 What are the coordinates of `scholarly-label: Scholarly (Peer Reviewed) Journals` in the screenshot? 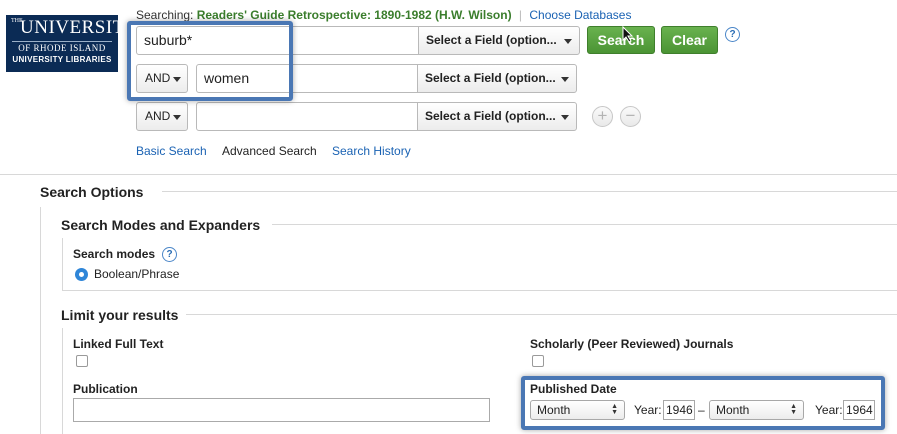 It's located at (632, 344).